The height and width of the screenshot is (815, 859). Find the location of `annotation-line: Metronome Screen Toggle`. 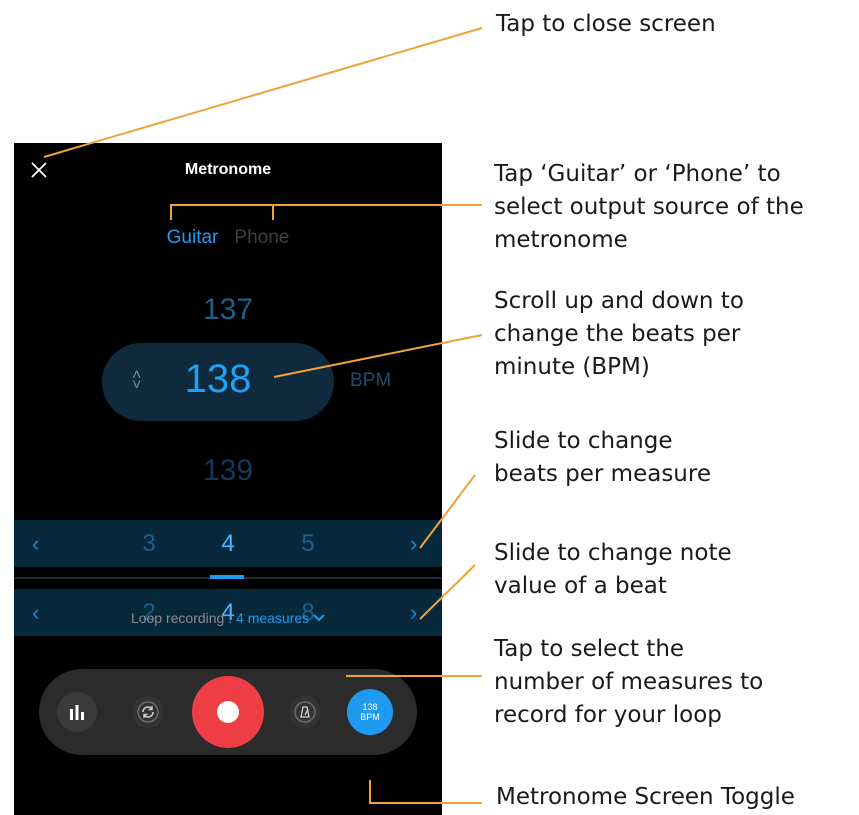

annotation-line: Metronome Screen Toggle is located at coordinates (645, 797).